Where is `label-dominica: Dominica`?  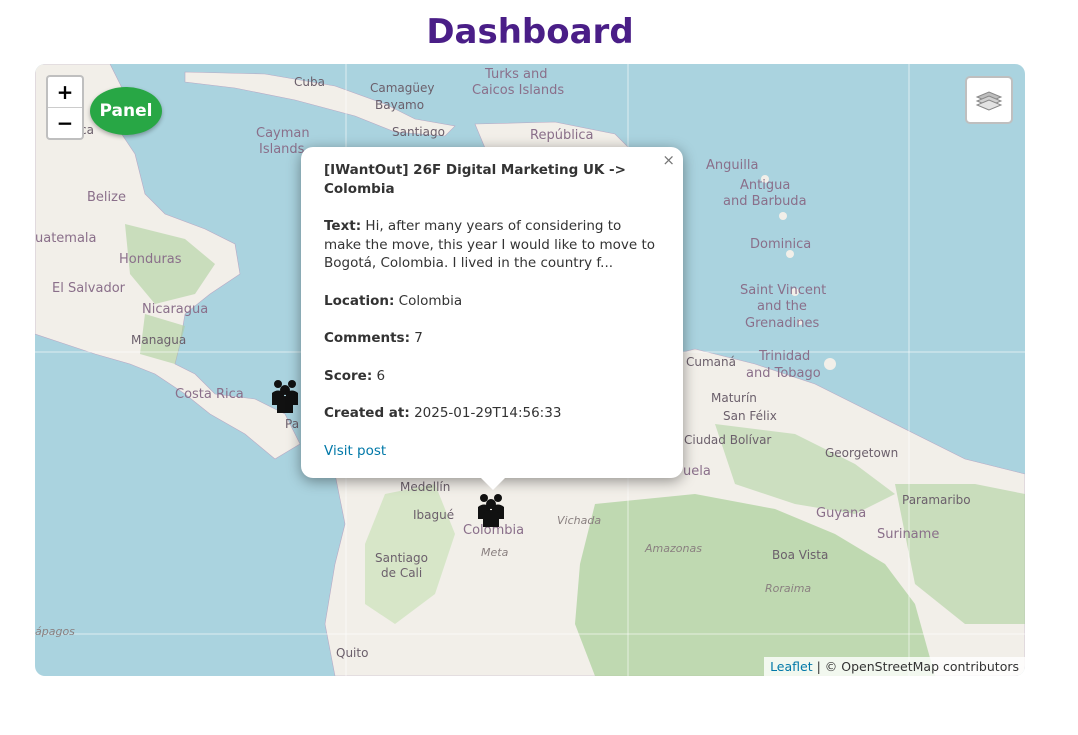
label-dominica: Dominica is located at coordinates (780, 244).